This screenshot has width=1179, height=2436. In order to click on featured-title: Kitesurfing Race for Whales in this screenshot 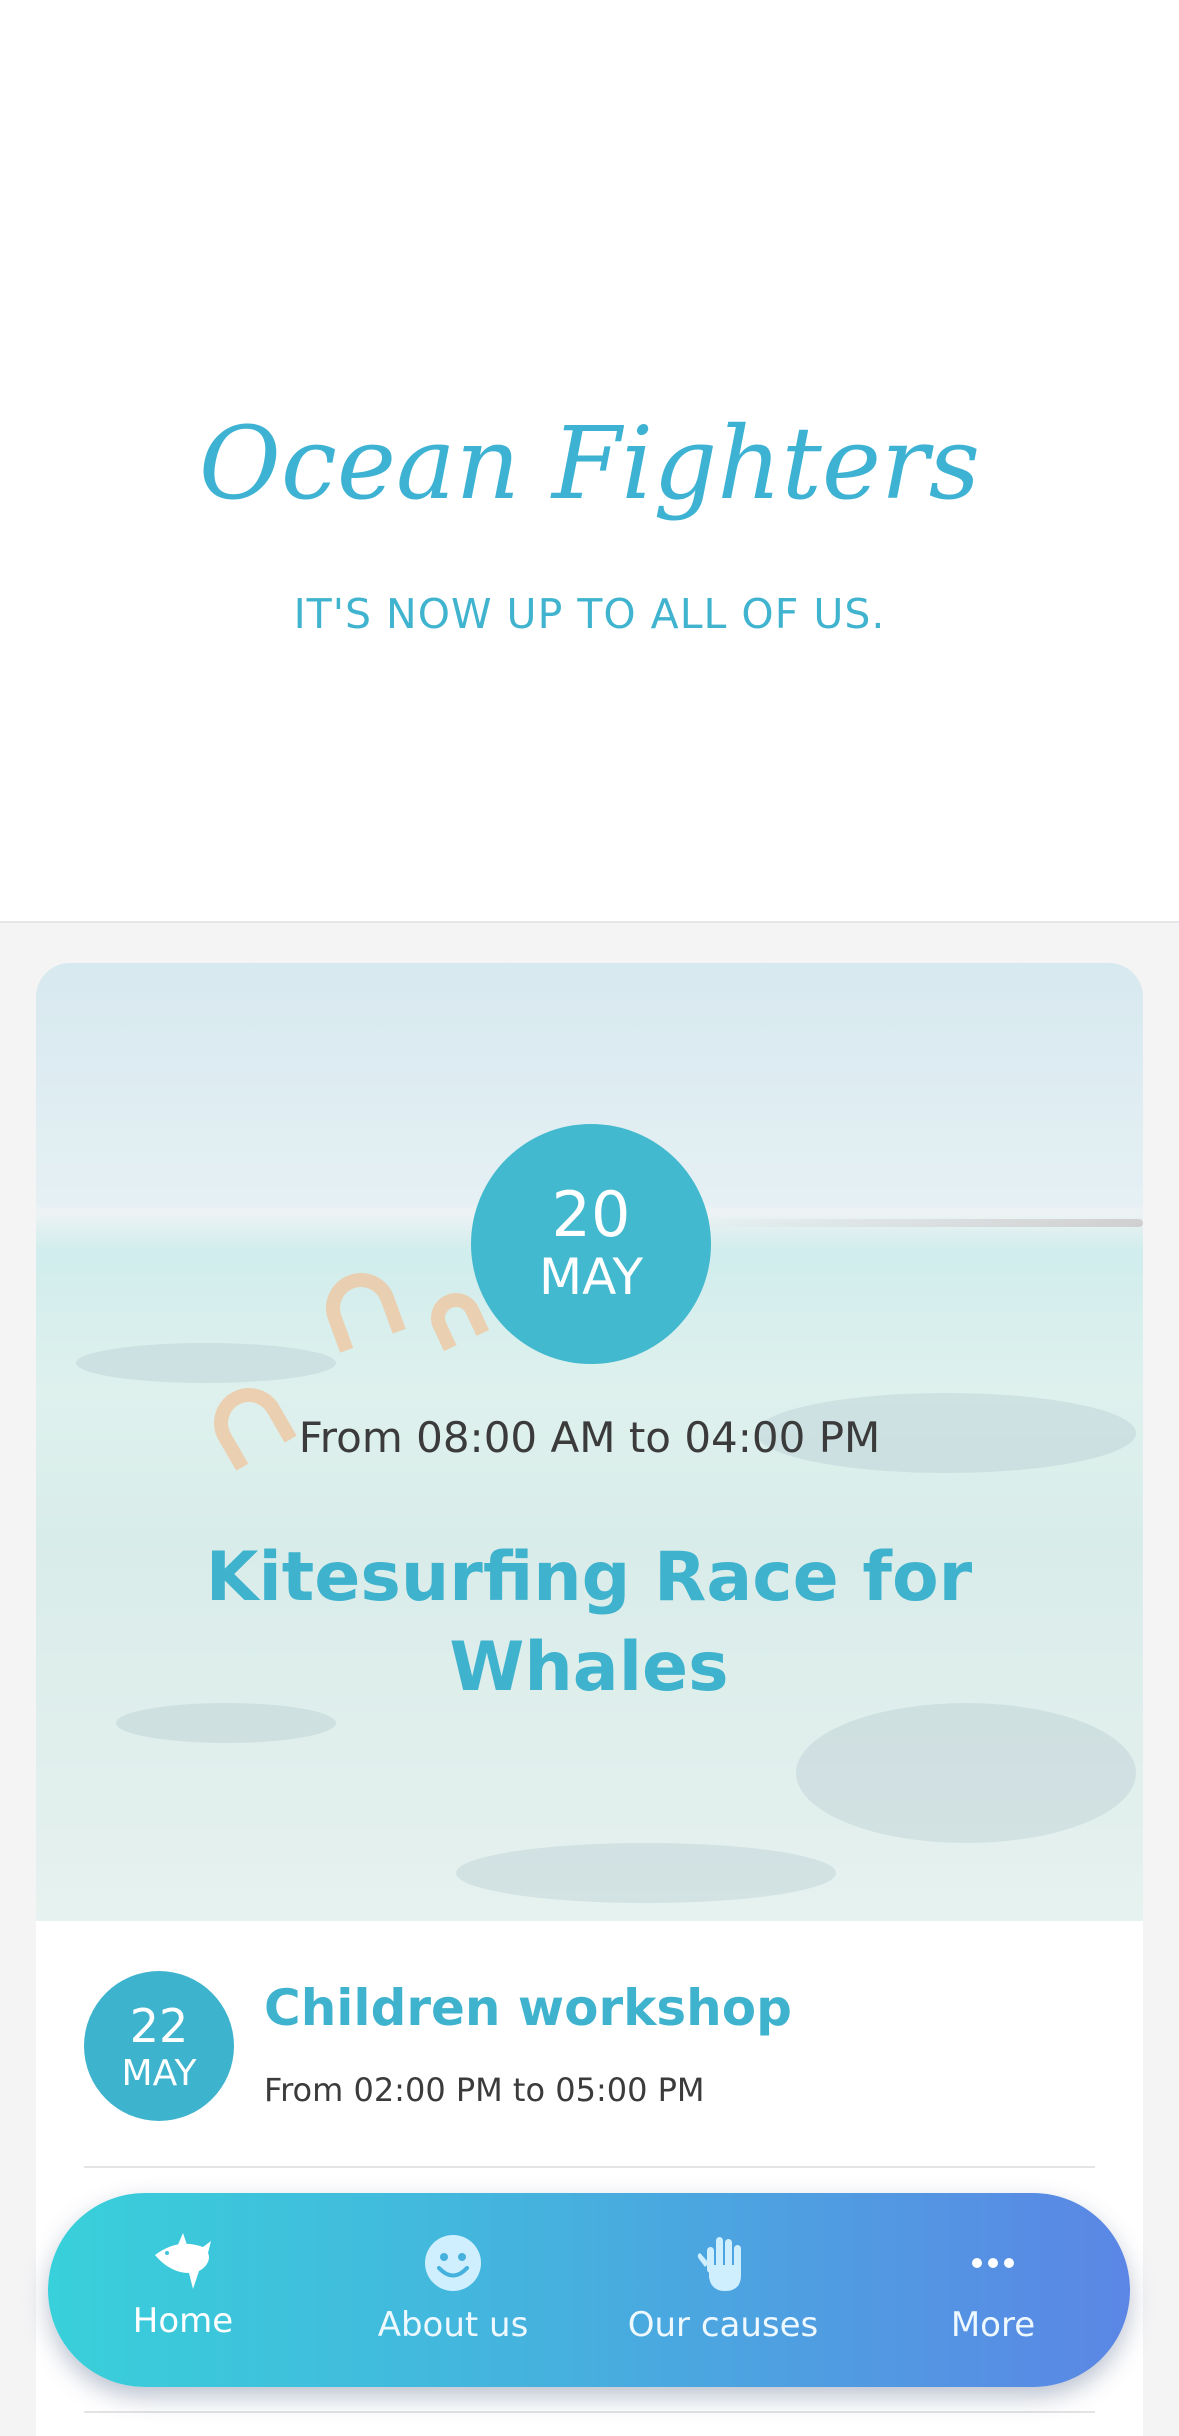, I will do `click(589, 1623)`.